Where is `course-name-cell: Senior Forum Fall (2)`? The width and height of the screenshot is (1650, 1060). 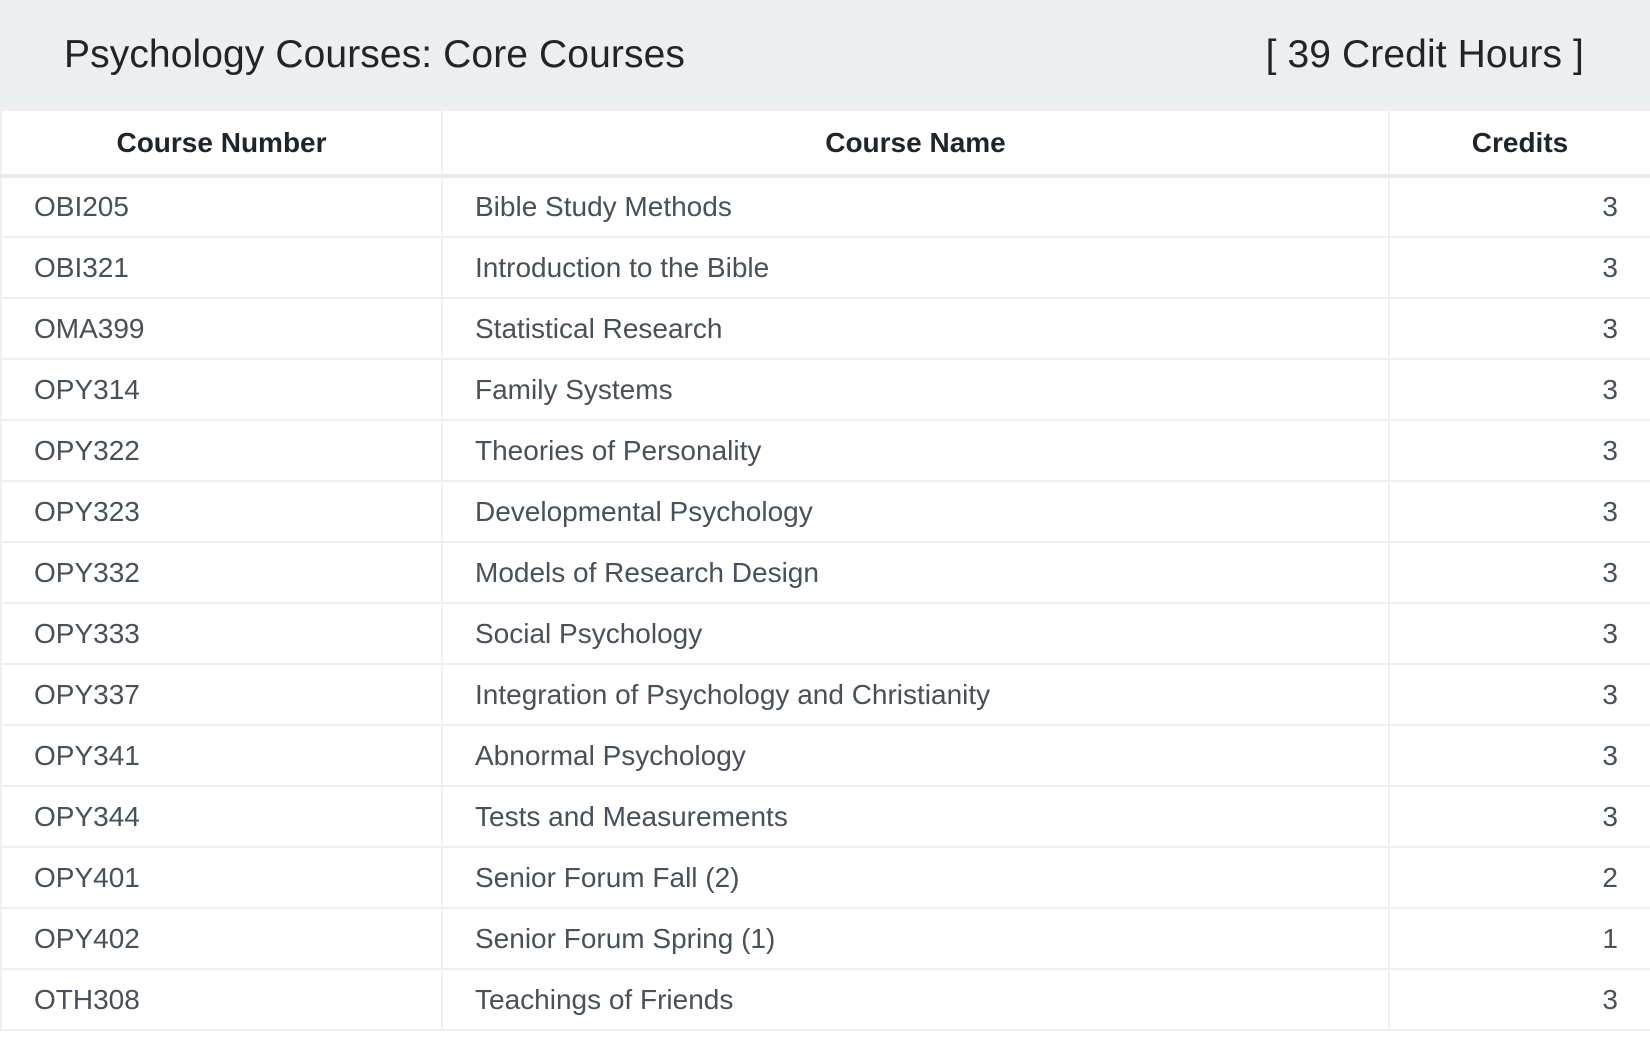 course-name-cell: Senior Forum Fall (2) is located at coordinates (915, 877).